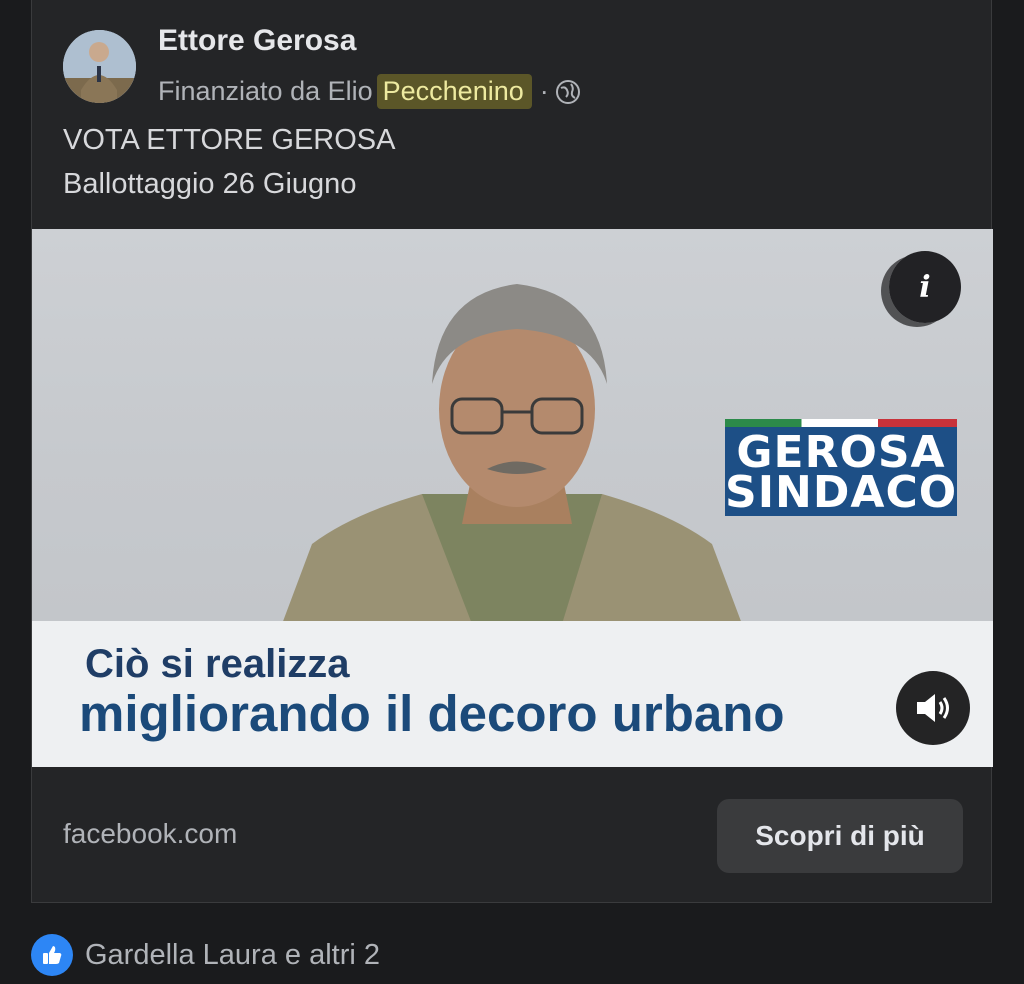 The height and width of the screenshot is (984, 1024). Describe the element at coordinates (933, 708) in the screenshot. I see `speaker-icon` at that location.